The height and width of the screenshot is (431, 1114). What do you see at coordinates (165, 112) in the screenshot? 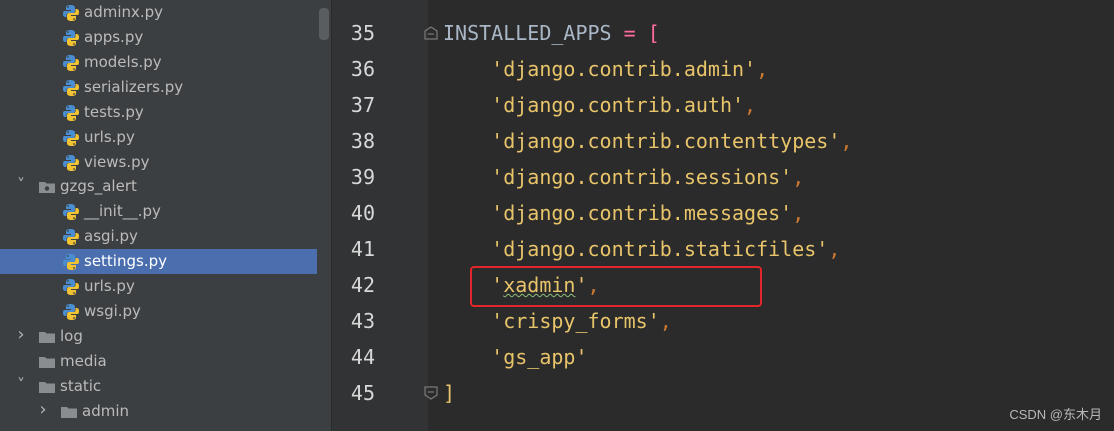
I see `tree-item: tests.py` at bounding box center [165, 112].